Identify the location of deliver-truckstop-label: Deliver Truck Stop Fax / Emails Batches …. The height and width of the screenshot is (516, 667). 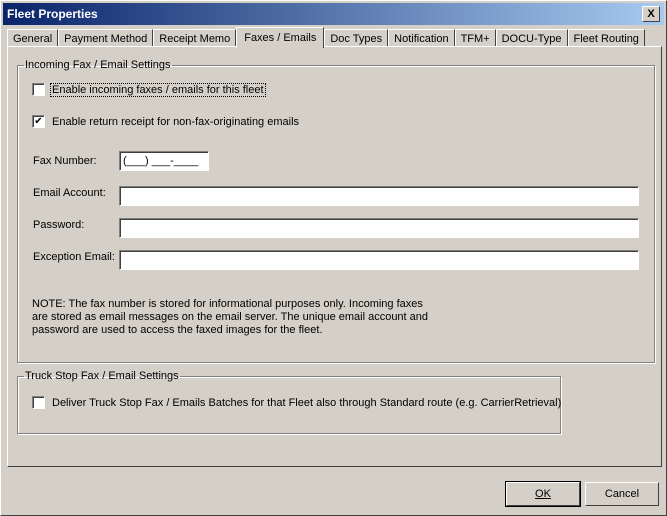
(307, 402).